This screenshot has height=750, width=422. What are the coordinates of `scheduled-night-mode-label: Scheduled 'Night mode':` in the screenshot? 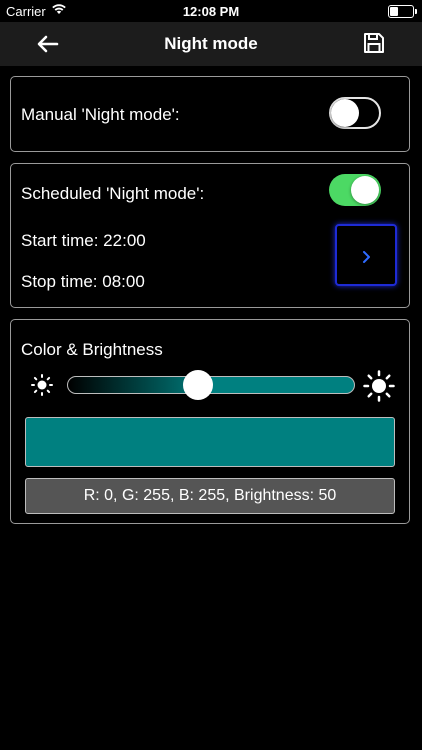 It's located at (113, 193).